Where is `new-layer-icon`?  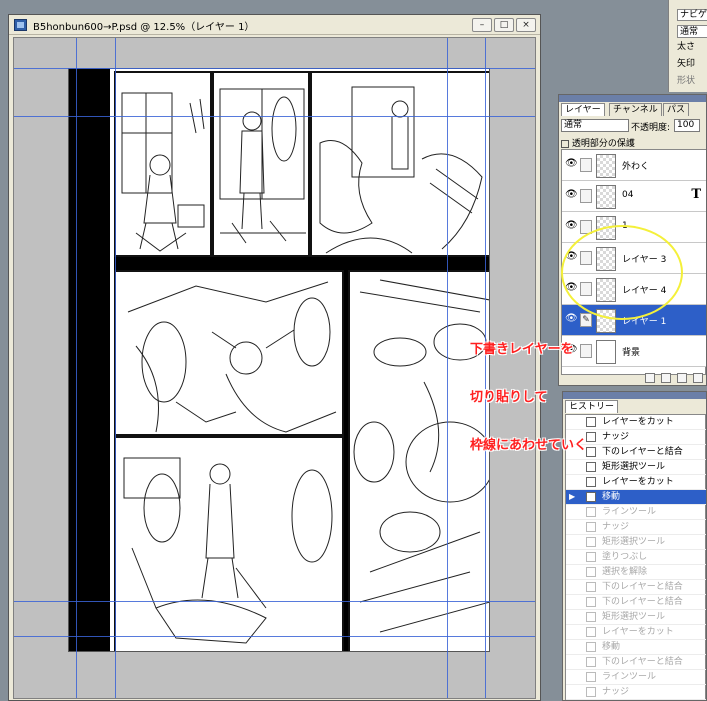
new-layer-icon is located at coordinates (666, 378).